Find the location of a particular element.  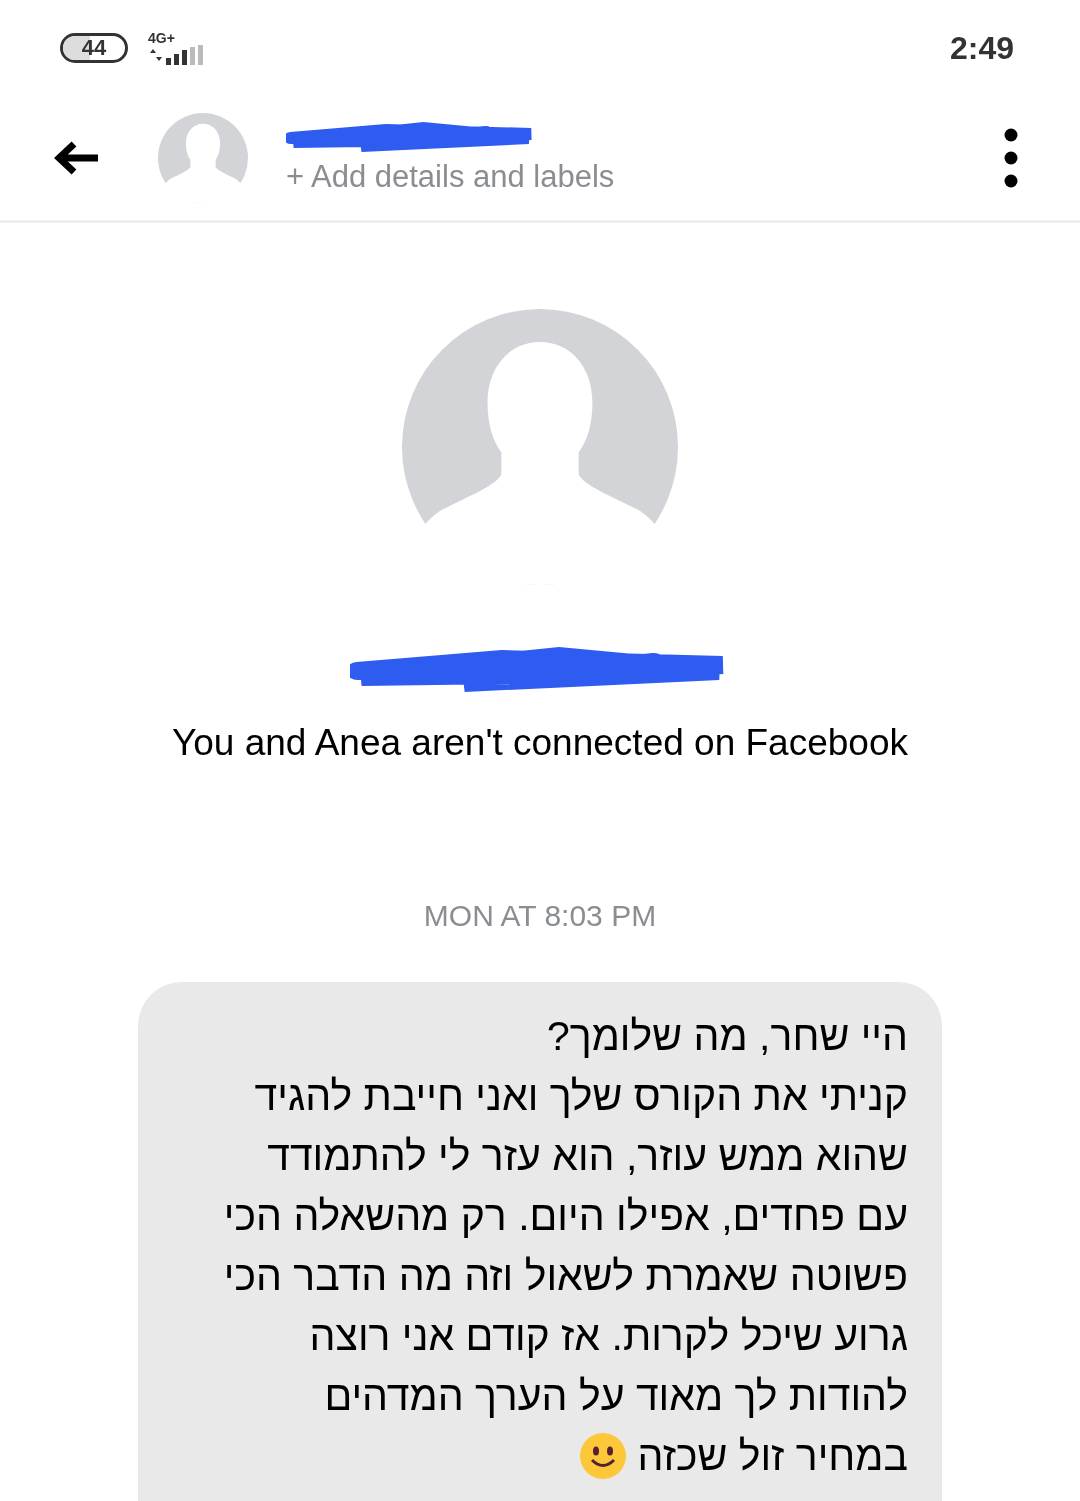

network-type: 4G+ is located at coordinates (162, 37).